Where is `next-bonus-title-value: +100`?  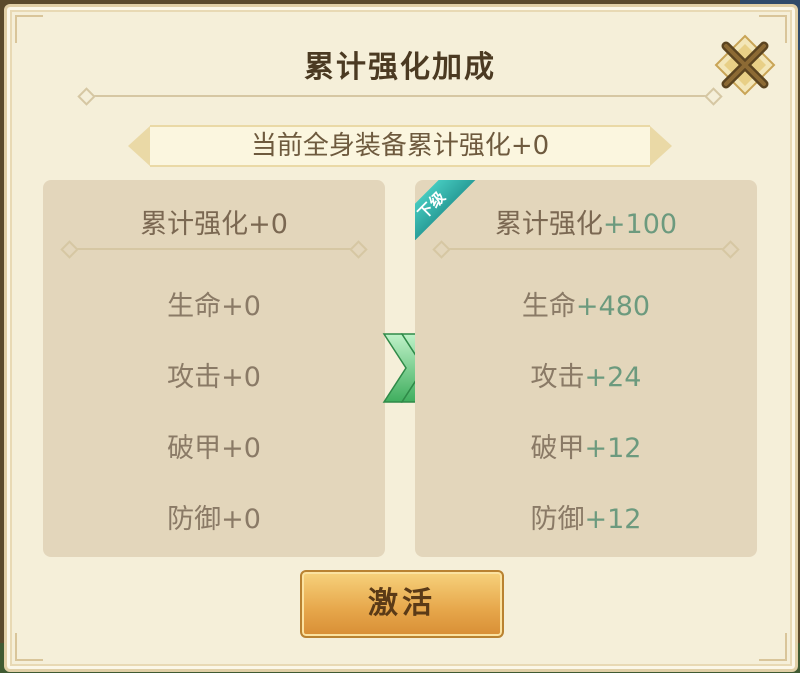
next-bonus-title-value: +100 is located at coordinates (640, 224).